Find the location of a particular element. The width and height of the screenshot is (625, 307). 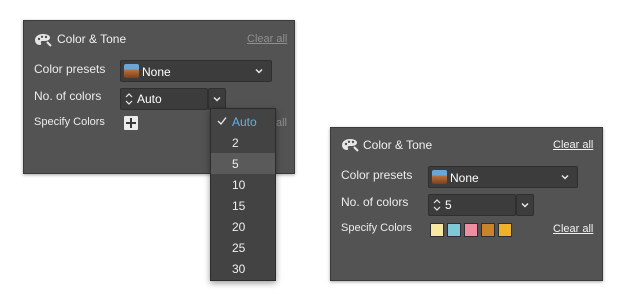

menu-option-25: 25 is located at coordinates (243, 247).